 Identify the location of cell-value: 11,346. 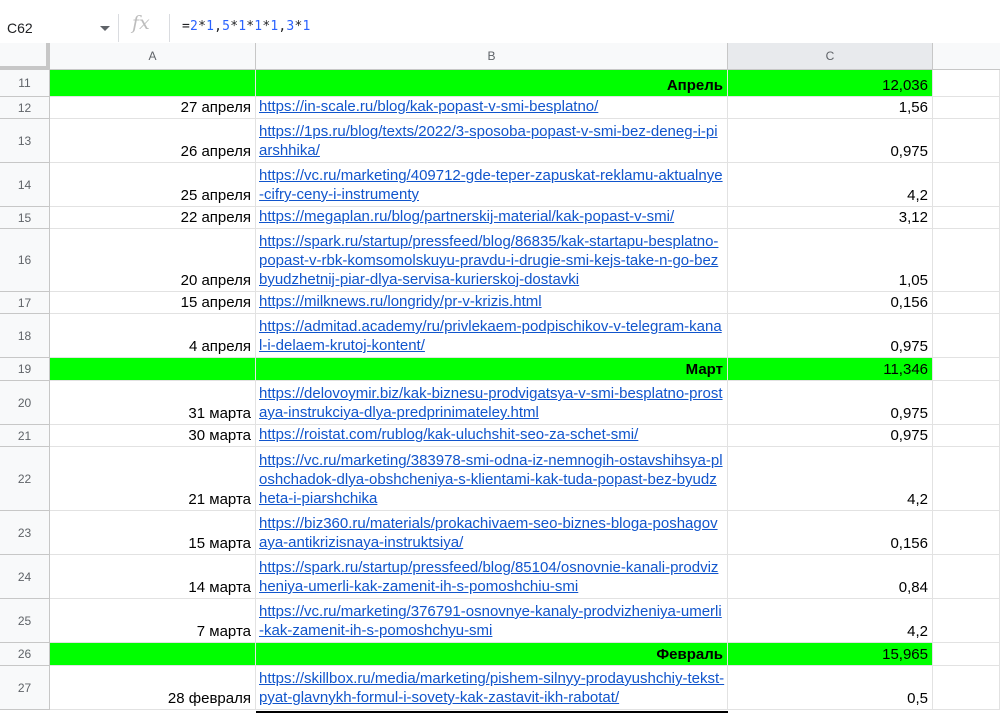
(830, 369).